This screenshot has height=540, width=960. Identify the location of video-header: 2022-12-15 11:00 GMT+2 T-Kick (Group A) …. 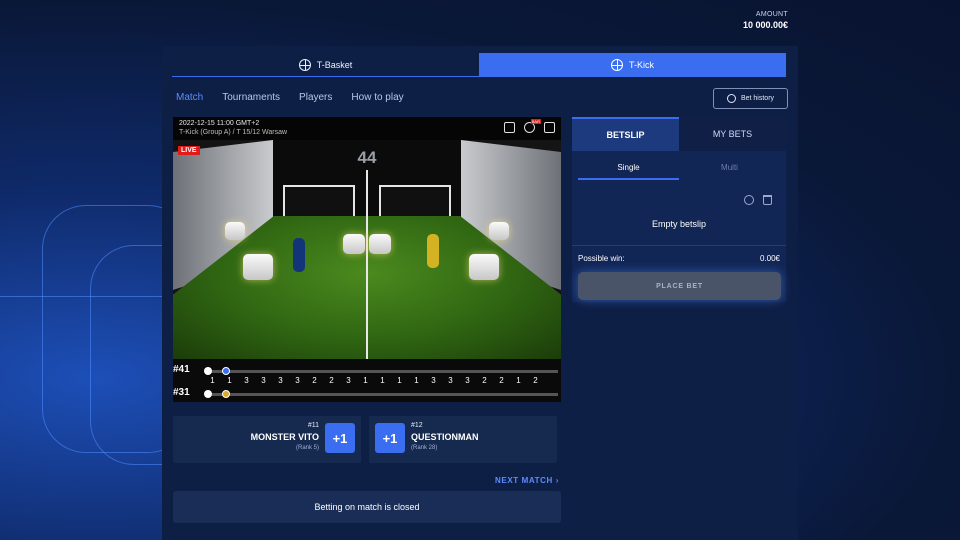
(367, 128).